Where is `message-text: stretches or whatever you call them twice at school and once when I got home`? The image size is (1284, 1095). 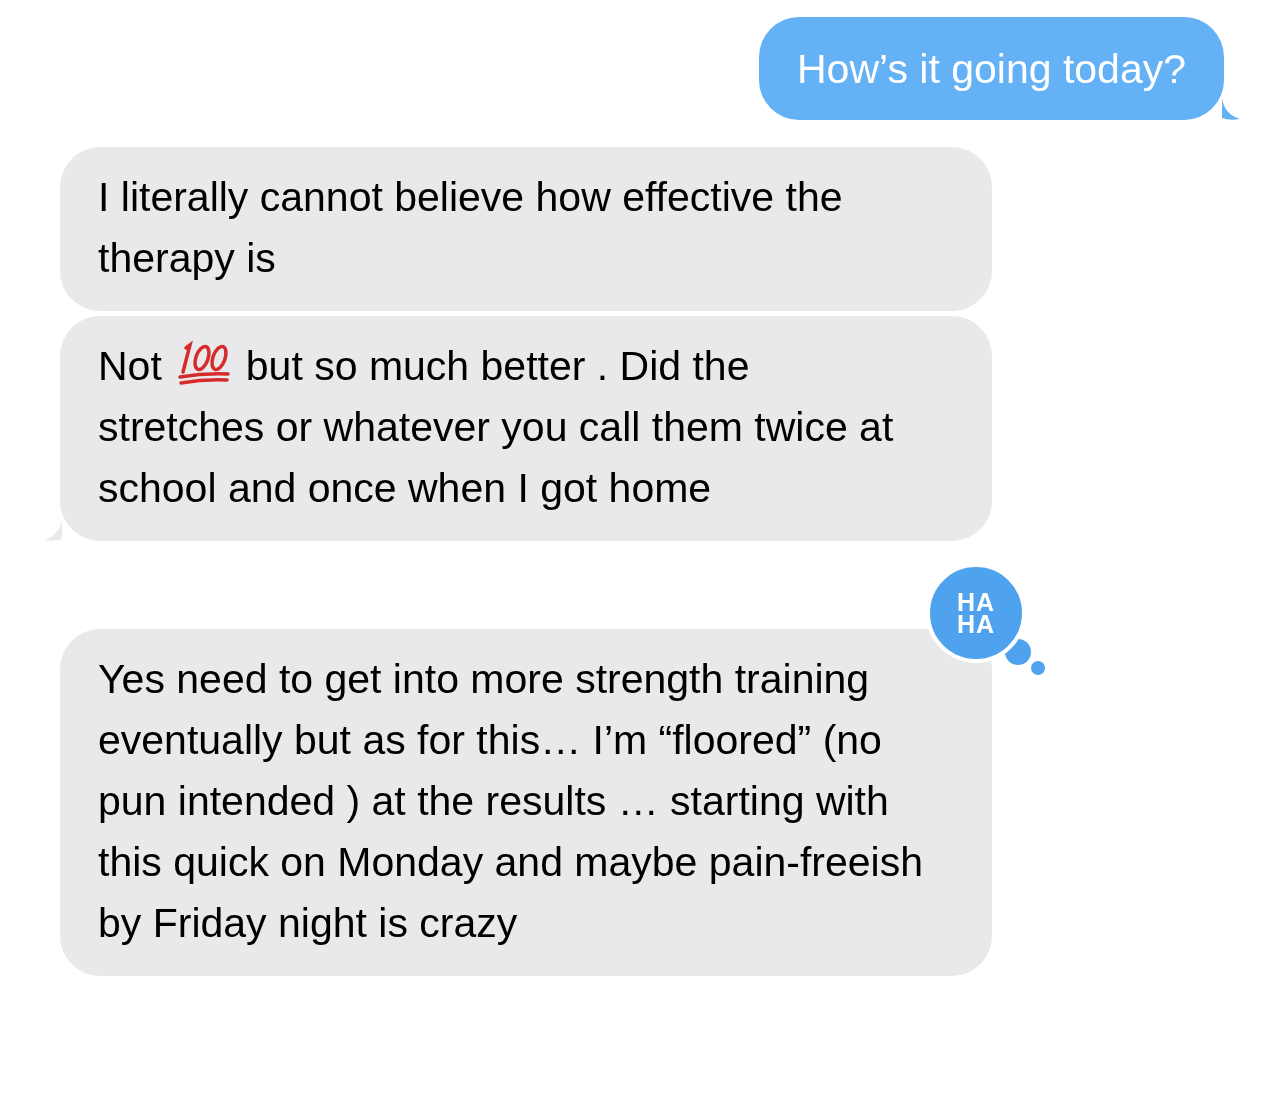
message-text: stretches or whatever you call them twice at school and once when I got home is located at coordinates (496, 458).